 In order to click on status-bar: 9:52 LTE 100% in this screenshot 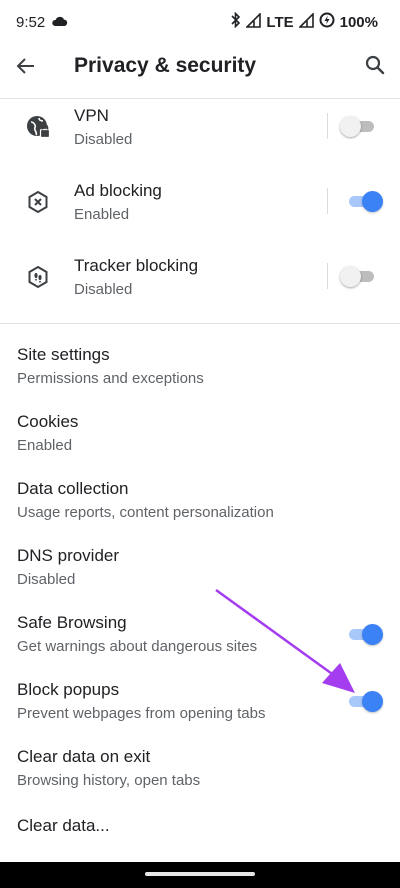, I will do `click(200, 22)`.